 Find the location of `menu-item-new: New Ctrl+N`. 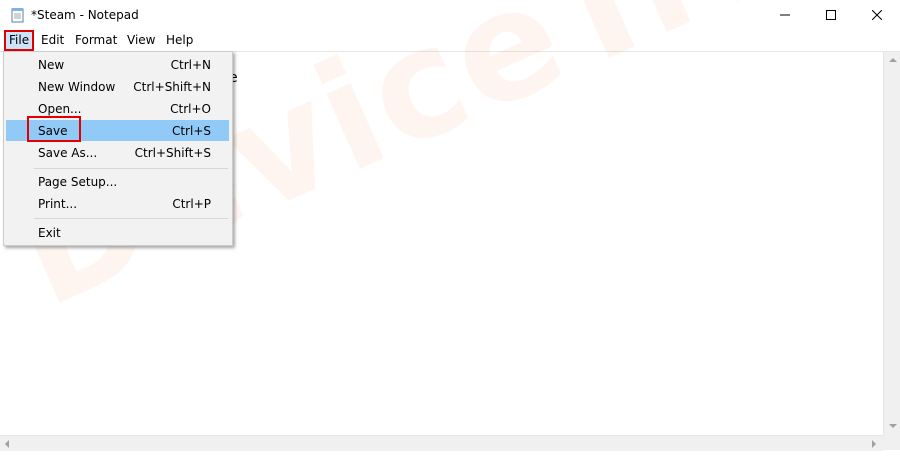

menu-item-new: New Ctrl+N is located at coordinates (117, 64).